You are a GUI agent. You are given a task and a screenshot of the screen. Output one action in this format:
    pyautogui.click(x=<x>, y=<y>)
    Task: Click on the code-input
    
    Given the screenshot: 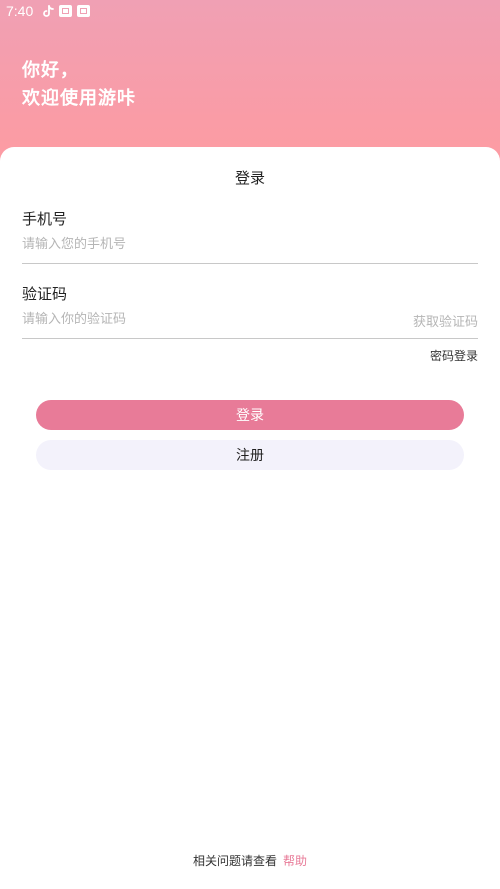 What is the action you would take?
    pyautogui.click(x=250, y=322)
    